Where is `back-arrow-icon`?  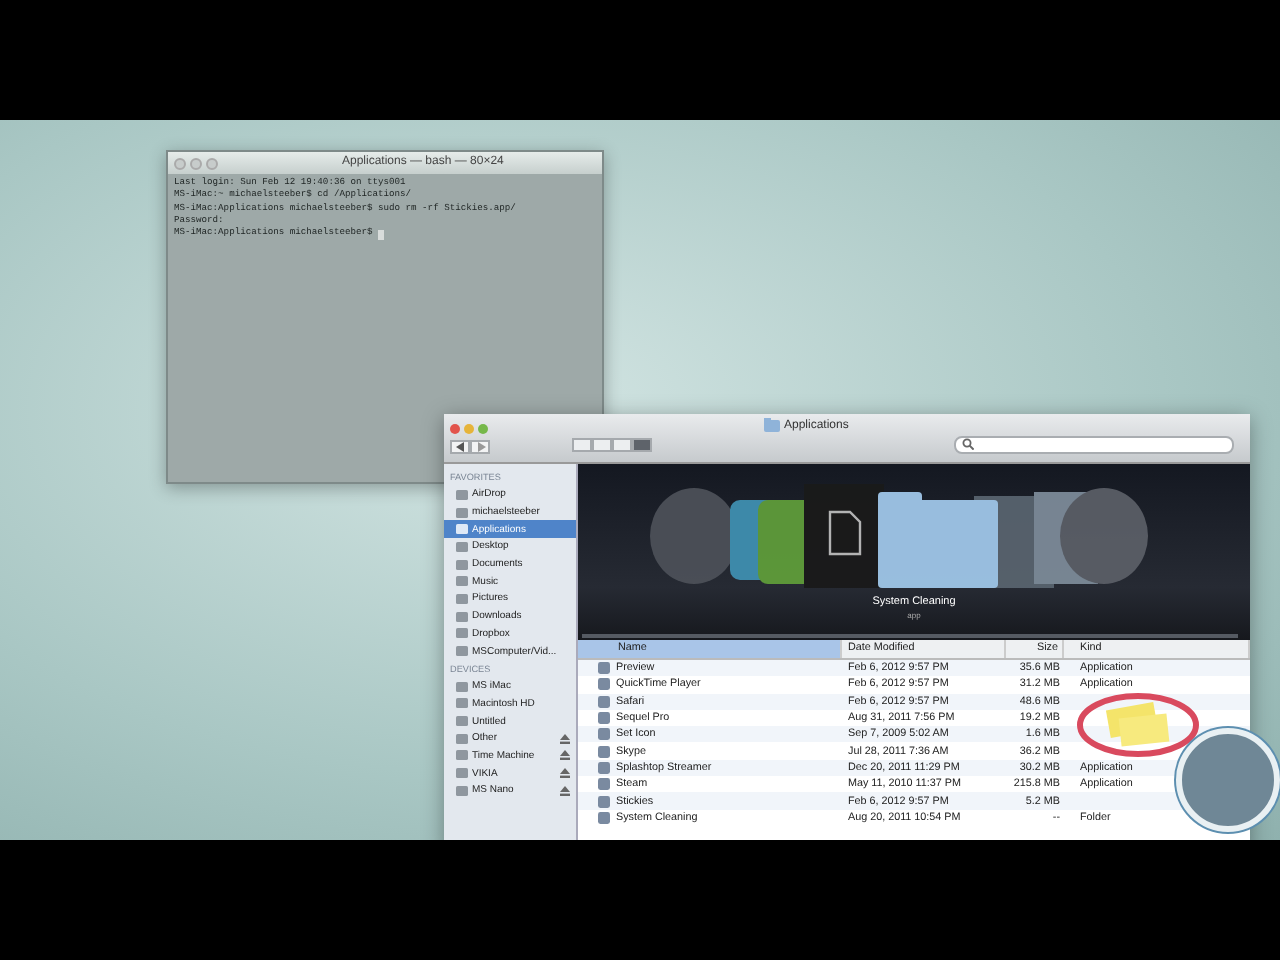
back-arrow-icon is located at coordinates (460, 447).